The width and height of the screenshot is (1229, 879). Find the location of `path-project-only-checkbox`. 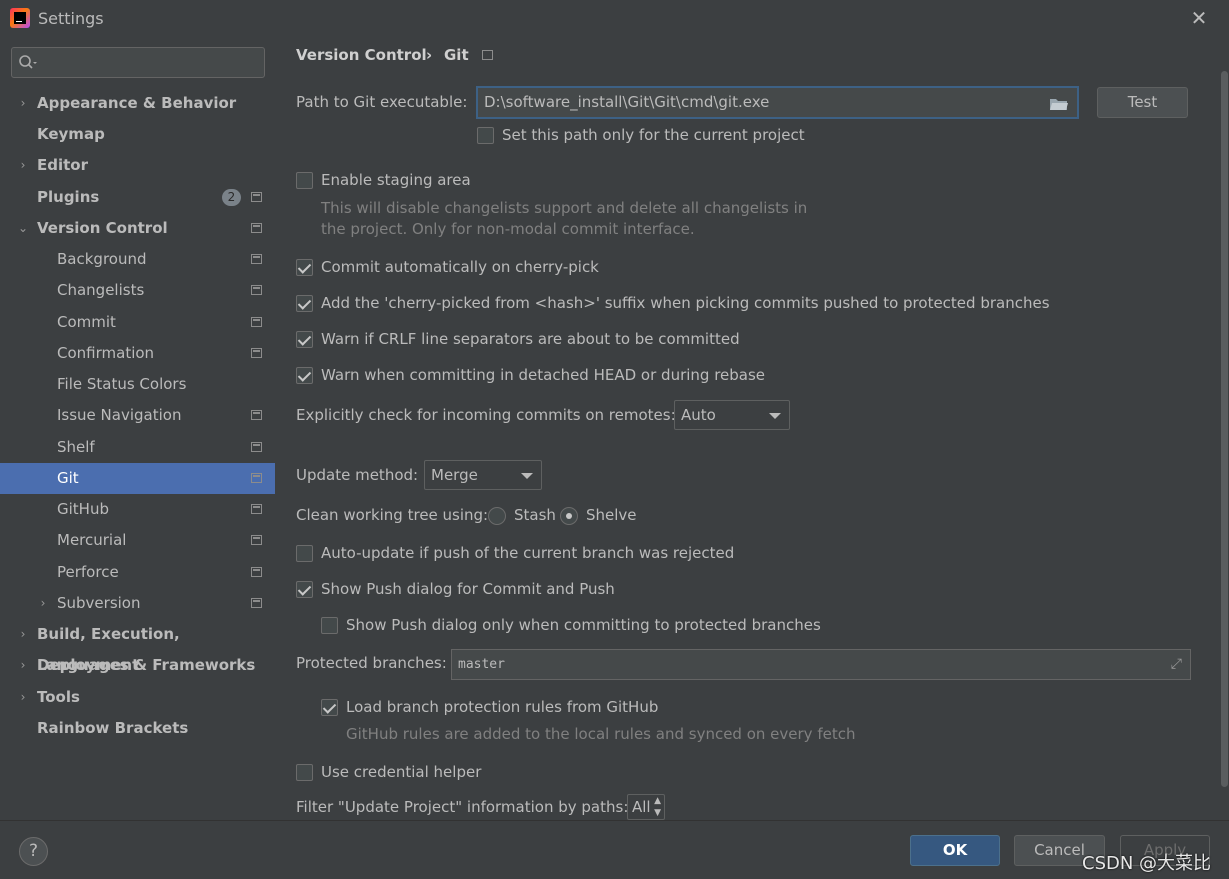

path-project-only-checkbox is located at coordinates (485, 135).